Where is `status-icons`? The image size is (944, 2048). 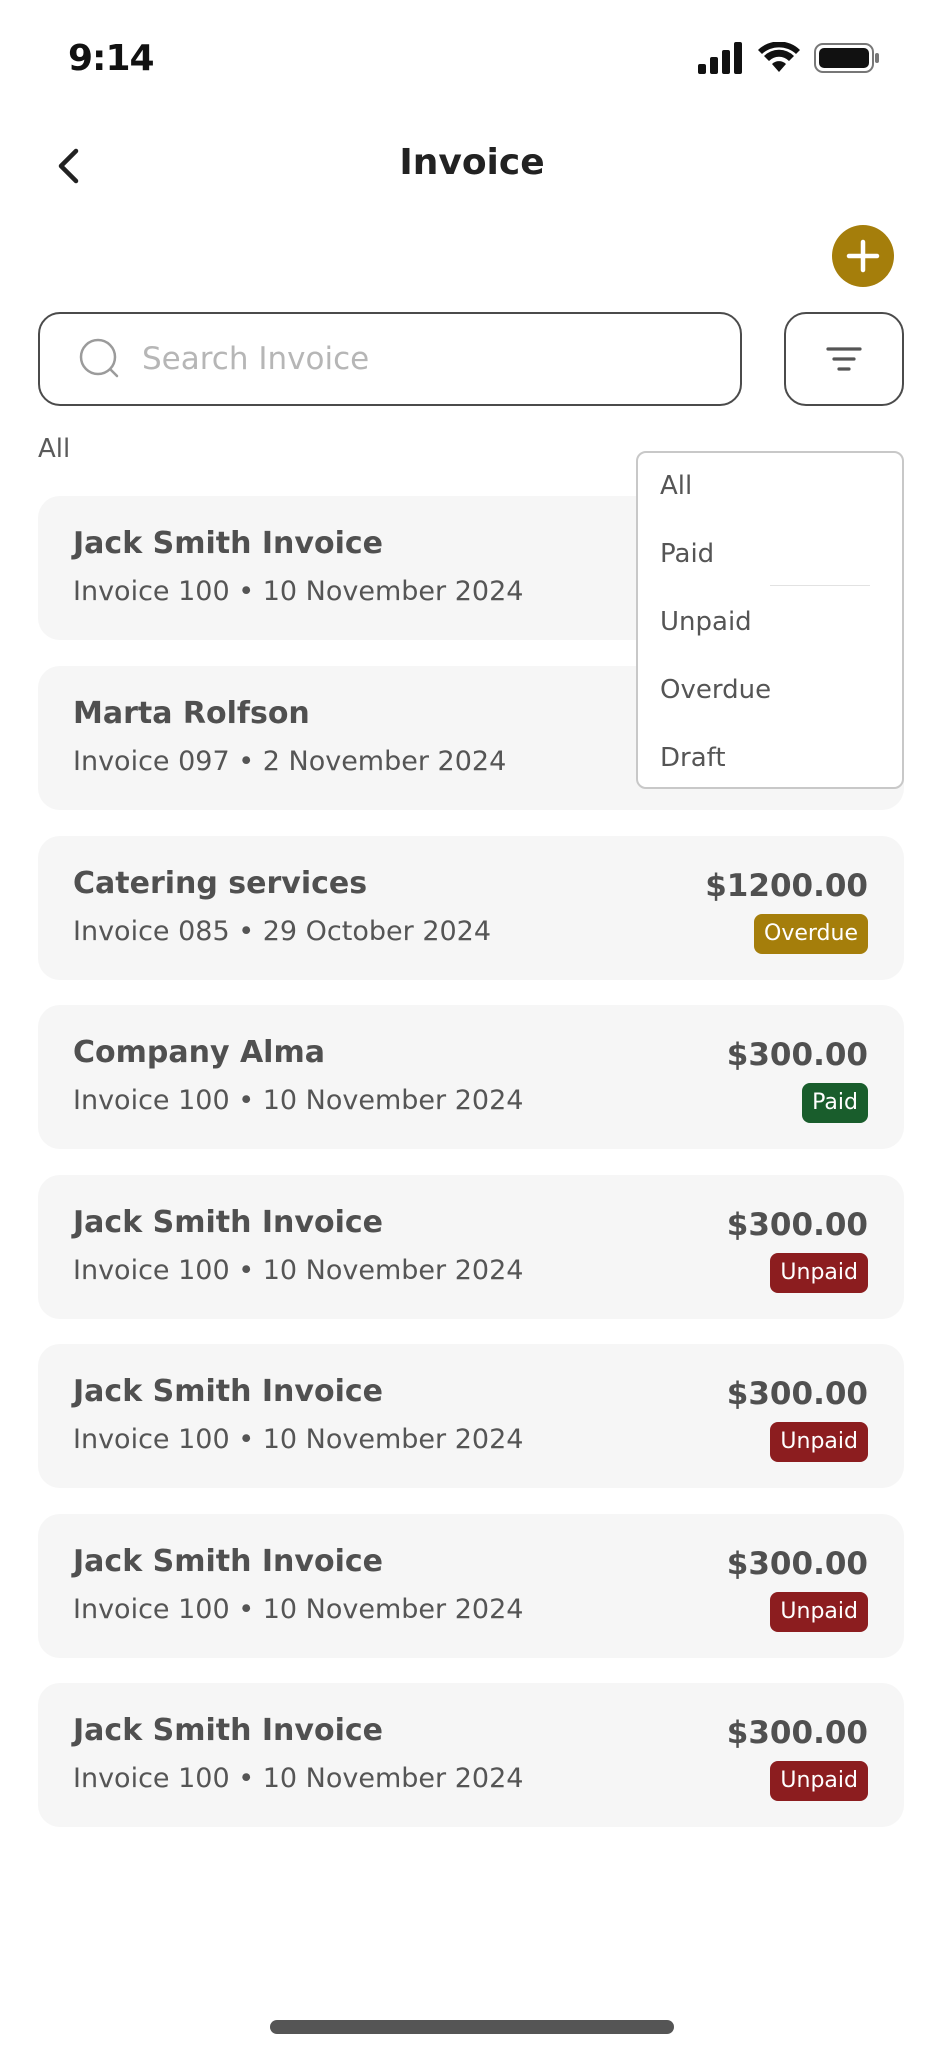
status-icons is located at coordinates (789, 58).